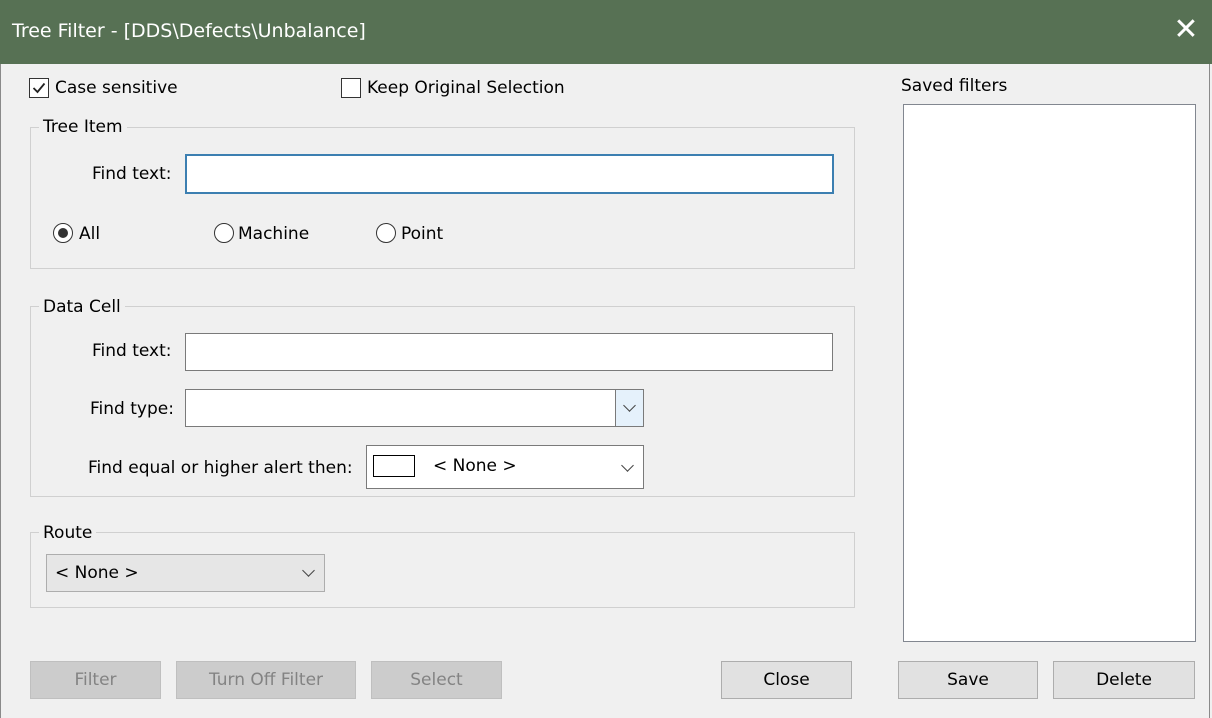 Image resolution: width=1212 pixels, height=718 pixels. I want to click on route-legend: Route, so click(68, 533).